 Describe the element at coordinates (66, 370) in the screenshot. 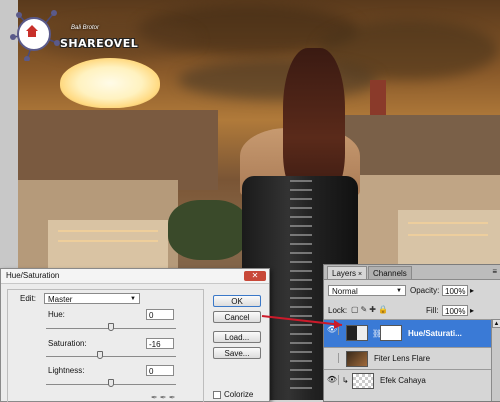

I see `lightness-label: Lightness:` at that location.